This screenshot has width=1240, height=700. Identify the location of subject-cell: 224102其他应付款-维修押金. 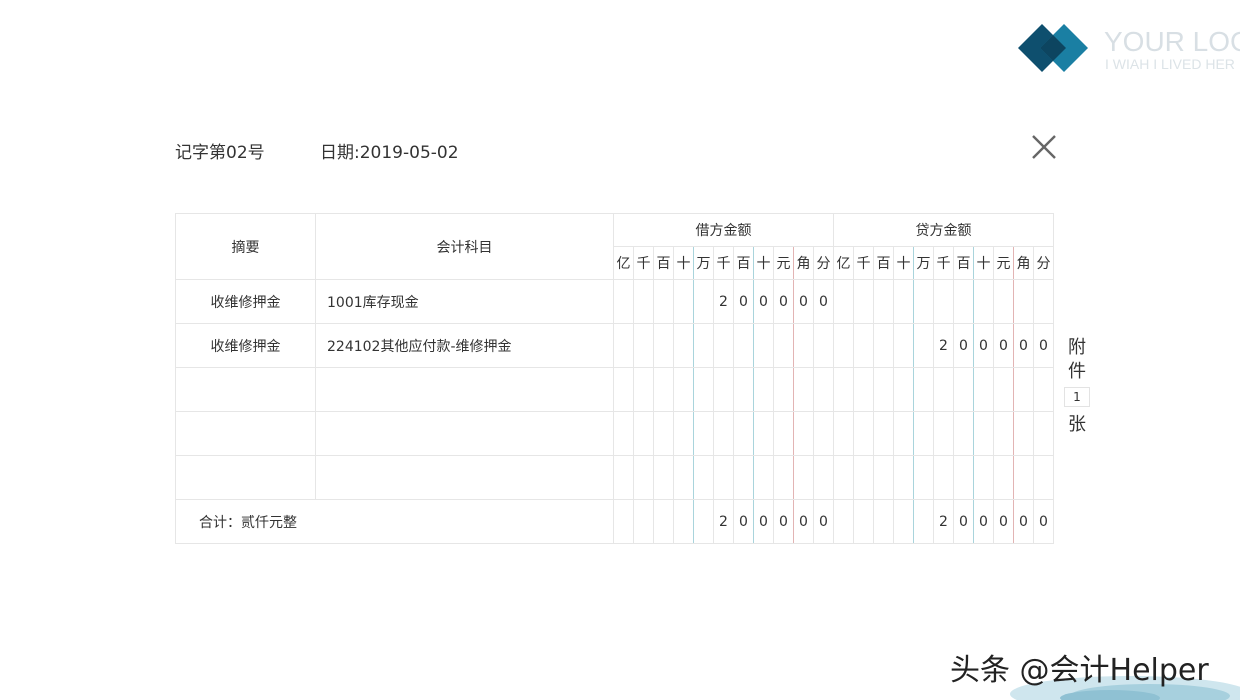
(464, 345).